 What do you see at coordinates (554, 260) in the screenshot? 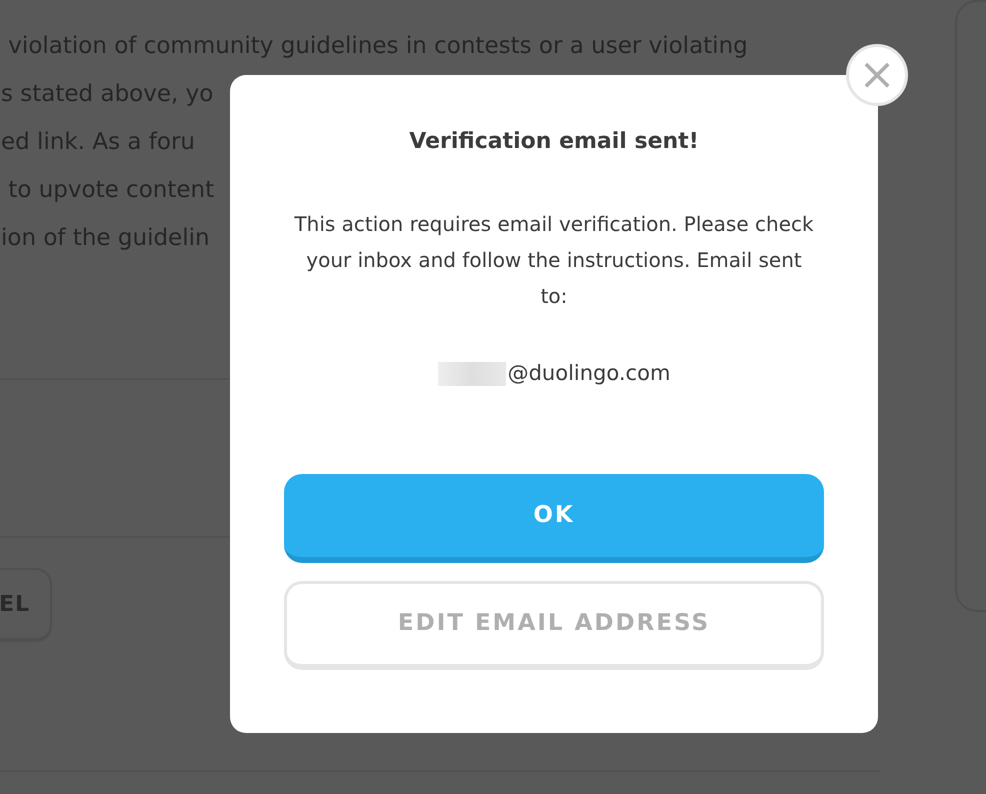
I see `dialog-message: This action requires email verification. Please check your inbox and follow the instructions. Email sent to:` at bounding box center [554, 260].